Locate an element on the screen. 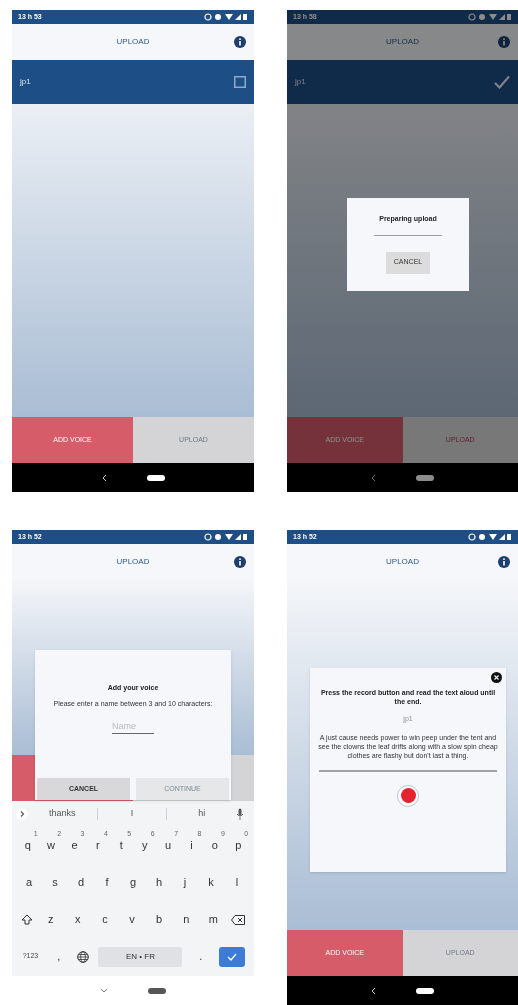 The image size is (518, 1005). keyboard-key: . is located at coordinates (200, 956).